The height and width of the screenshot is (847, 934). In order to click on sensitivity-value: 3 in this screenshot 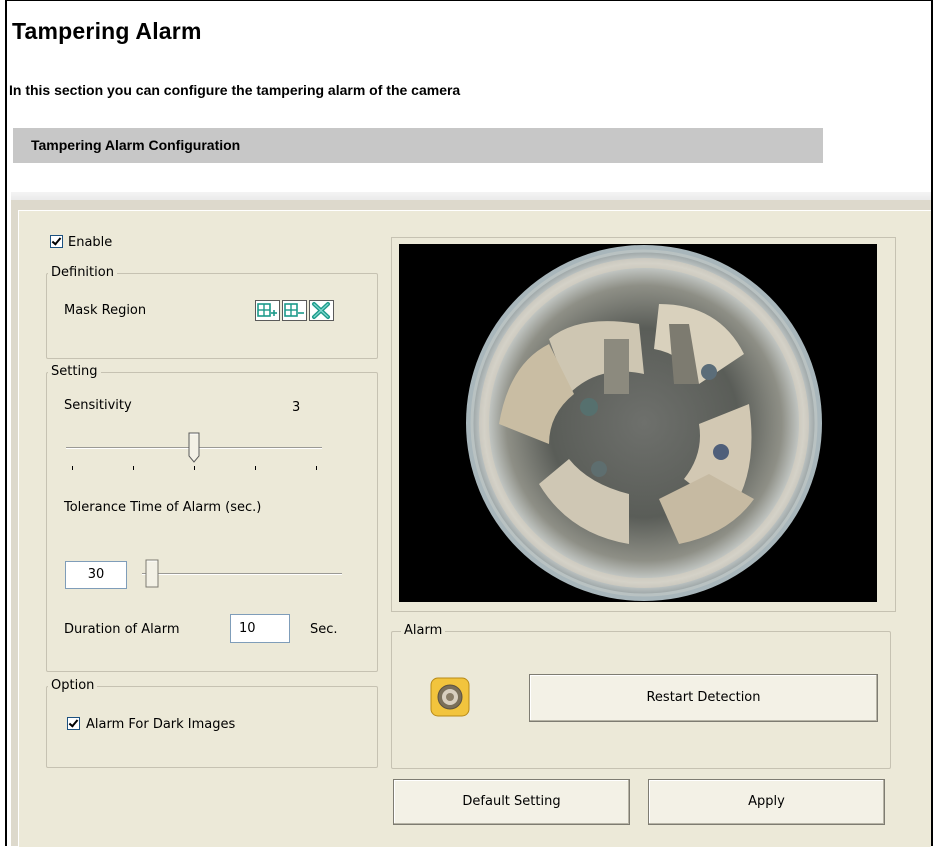, I will do `click(296, 407)`.